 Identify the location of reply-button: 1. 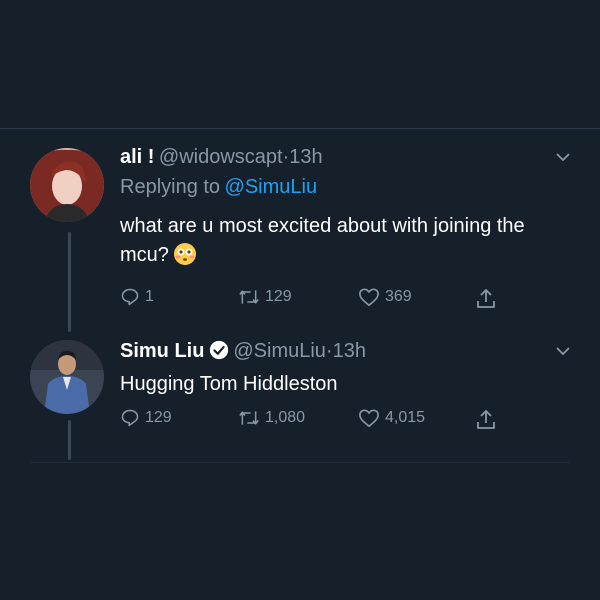
(137, 297).